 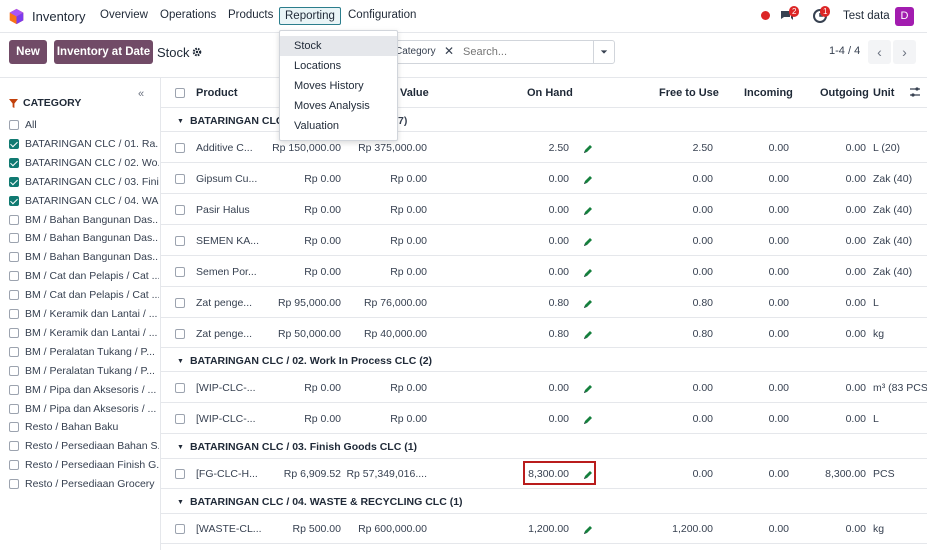 What do you see at coordinates (338, 106) in the screenshot?
I see `menu-item-moves-analysis: Moves Analysis` at bounding box center [338, 106].